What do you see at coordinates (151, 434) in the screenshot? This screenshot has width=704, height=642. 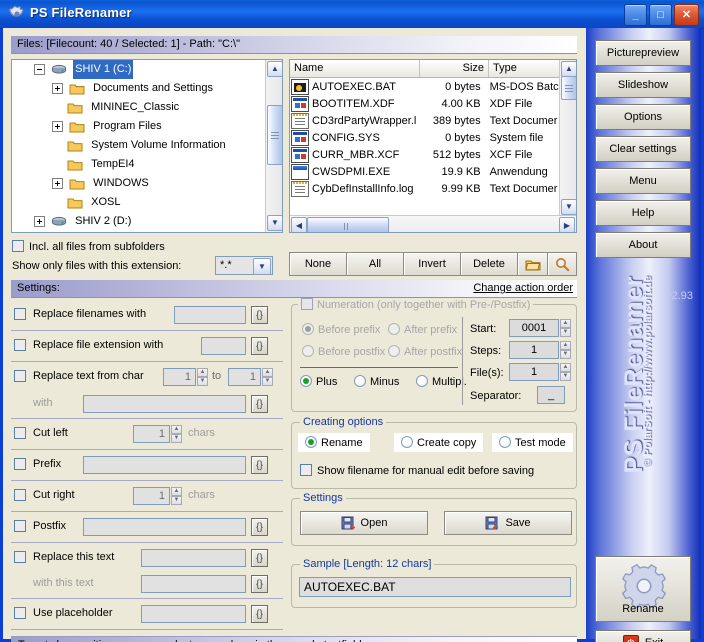 I see `cut-left-input: 1` at bounding box center [151, 434].